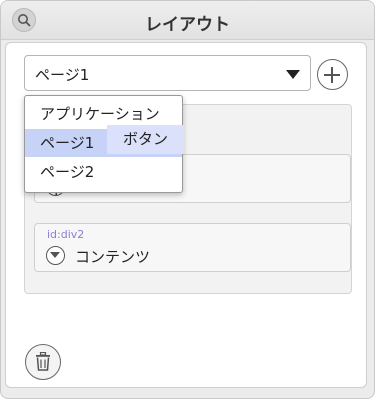 The image size is (375, 399). Describe the element at coordinates (145, 139) in the screenshot. I see `drag-preview: ボタン` at that location.